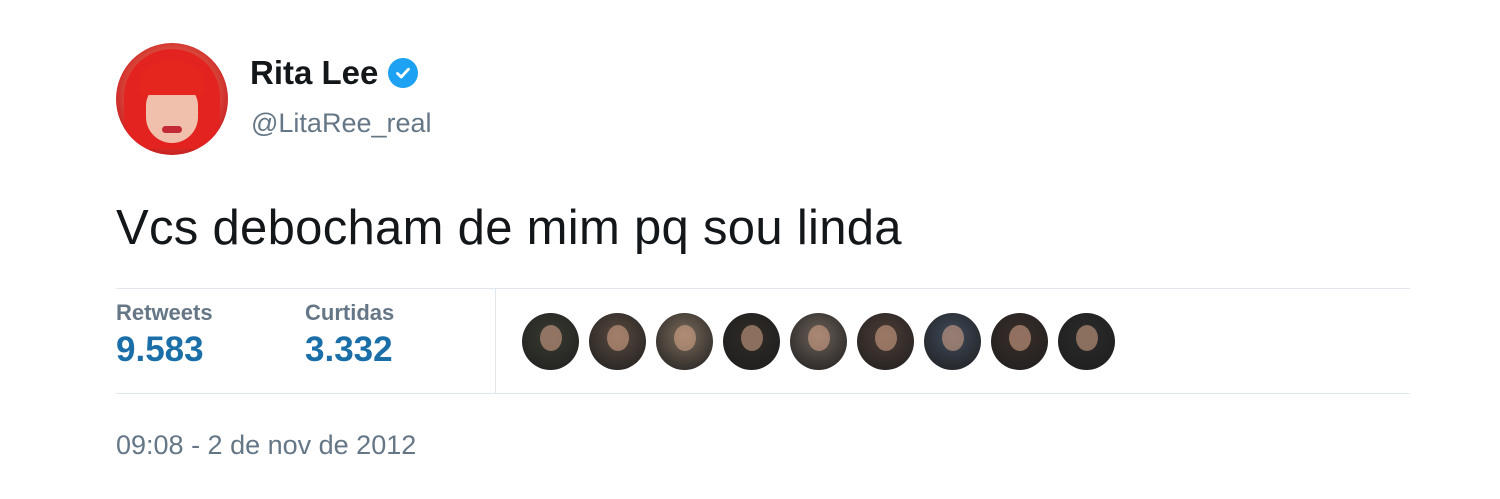  Describe the element at coordinates (314, 73) in the screenshot. I see `author-display-name: Rita Lee` at that location.